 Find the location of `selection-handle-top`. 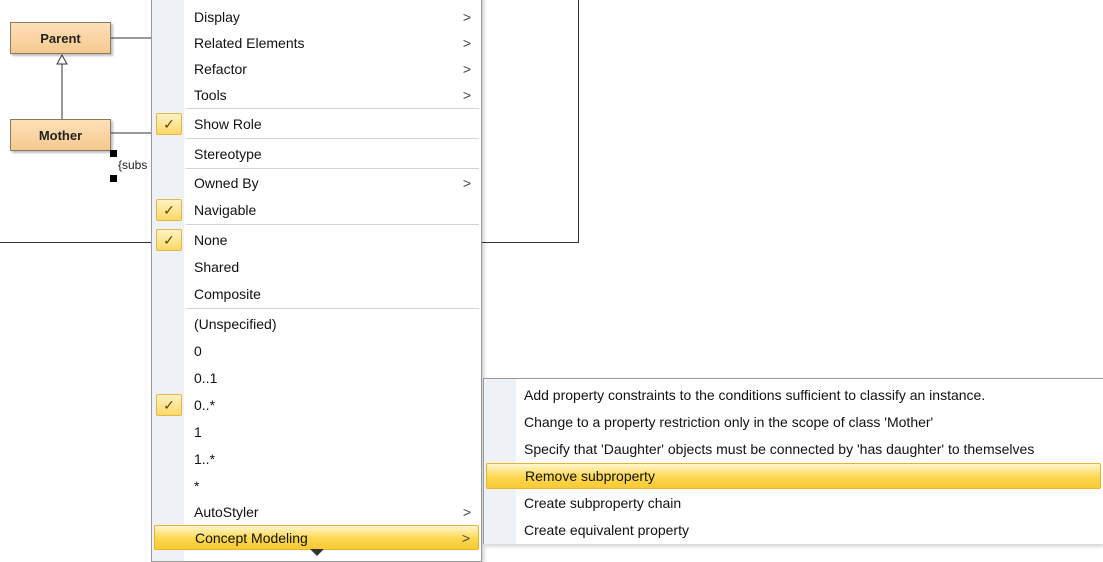

selection-handle-top is located at coordinates (113, 153).